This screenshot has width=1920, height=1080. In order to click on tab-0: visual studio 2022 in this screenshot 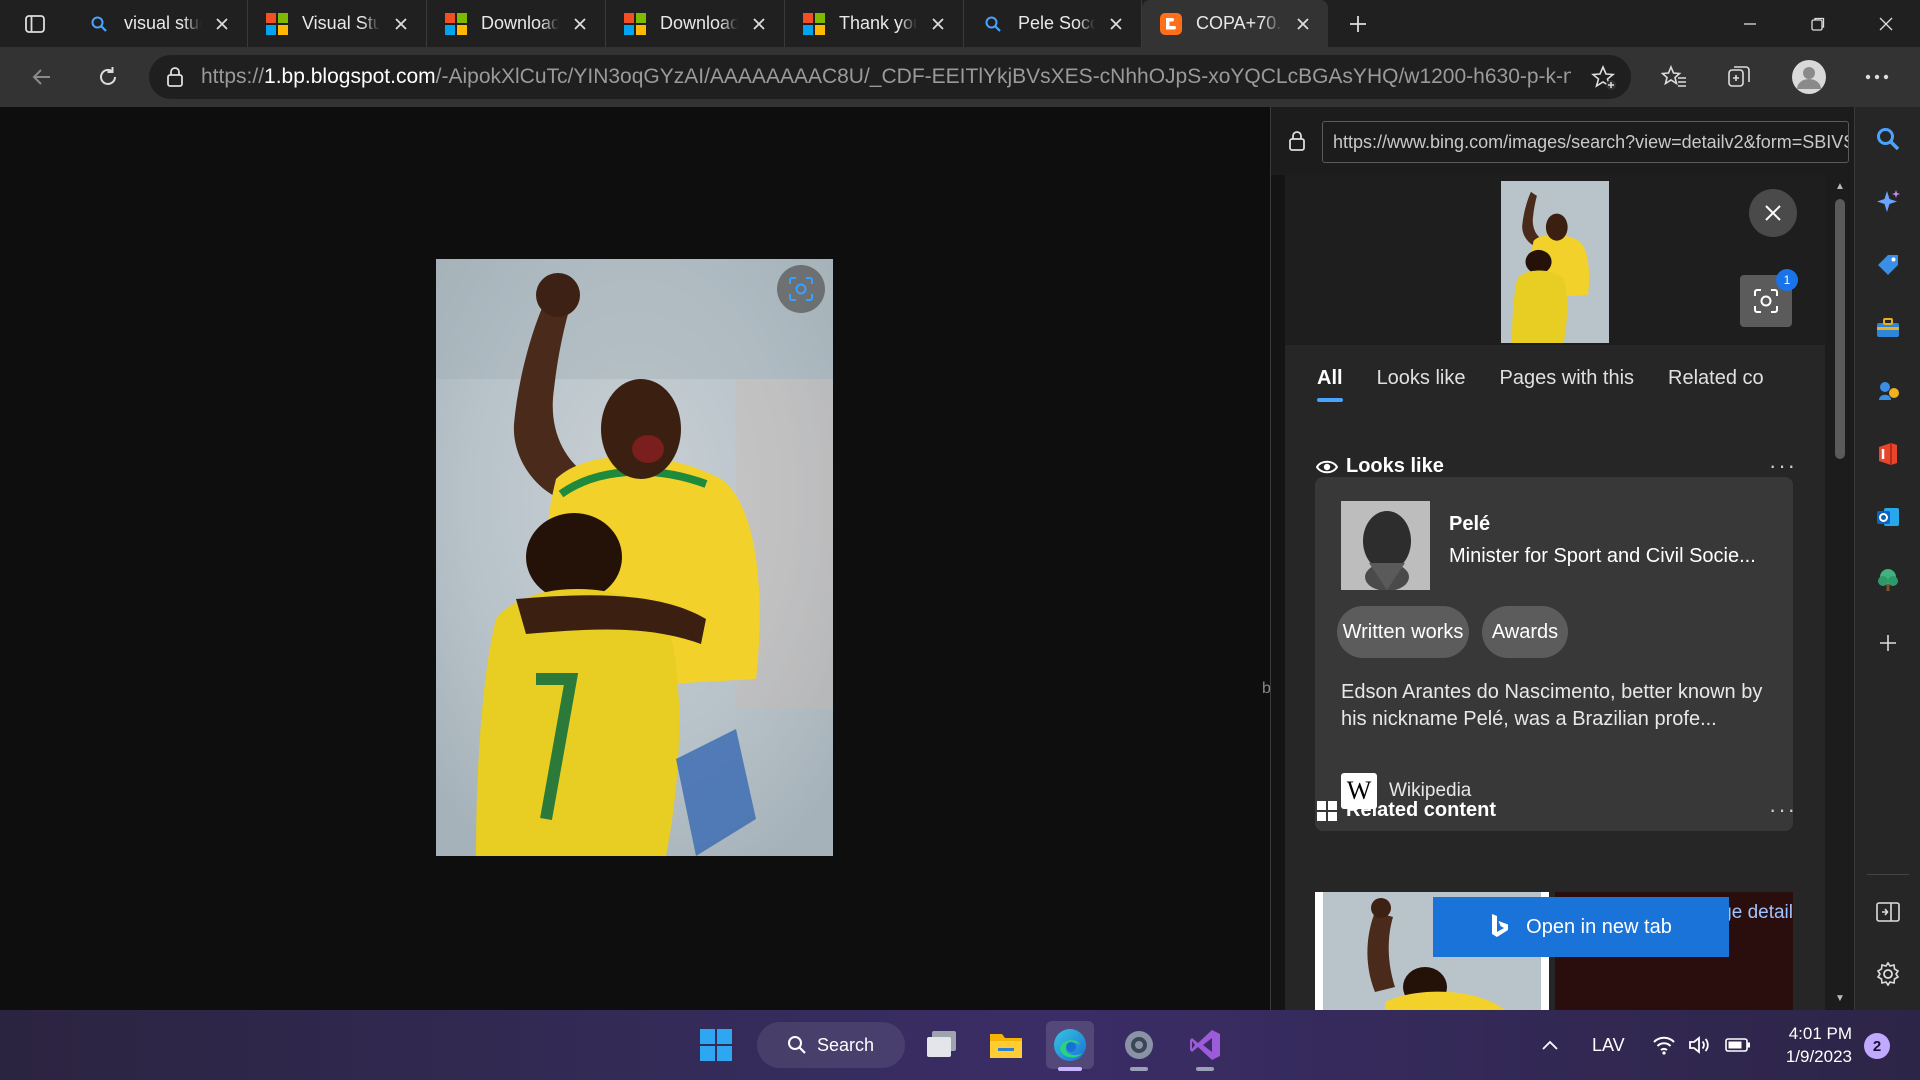, I will do `click(159, 23)`.